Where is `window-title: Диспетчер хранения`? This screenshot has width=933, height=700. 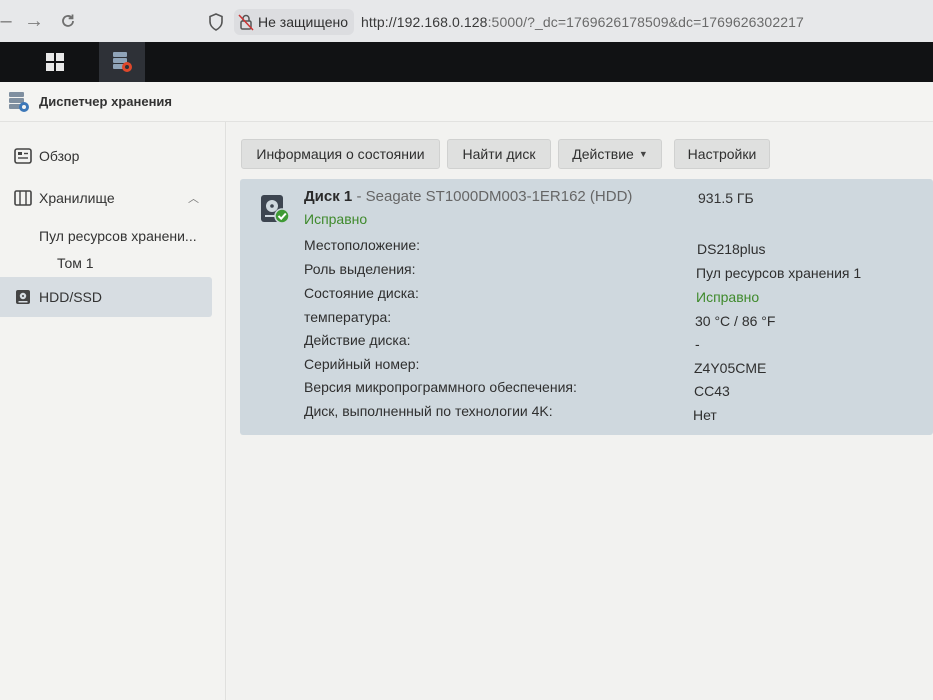 window-title: Диспетчер хранения is located at coordinates (106, 101).